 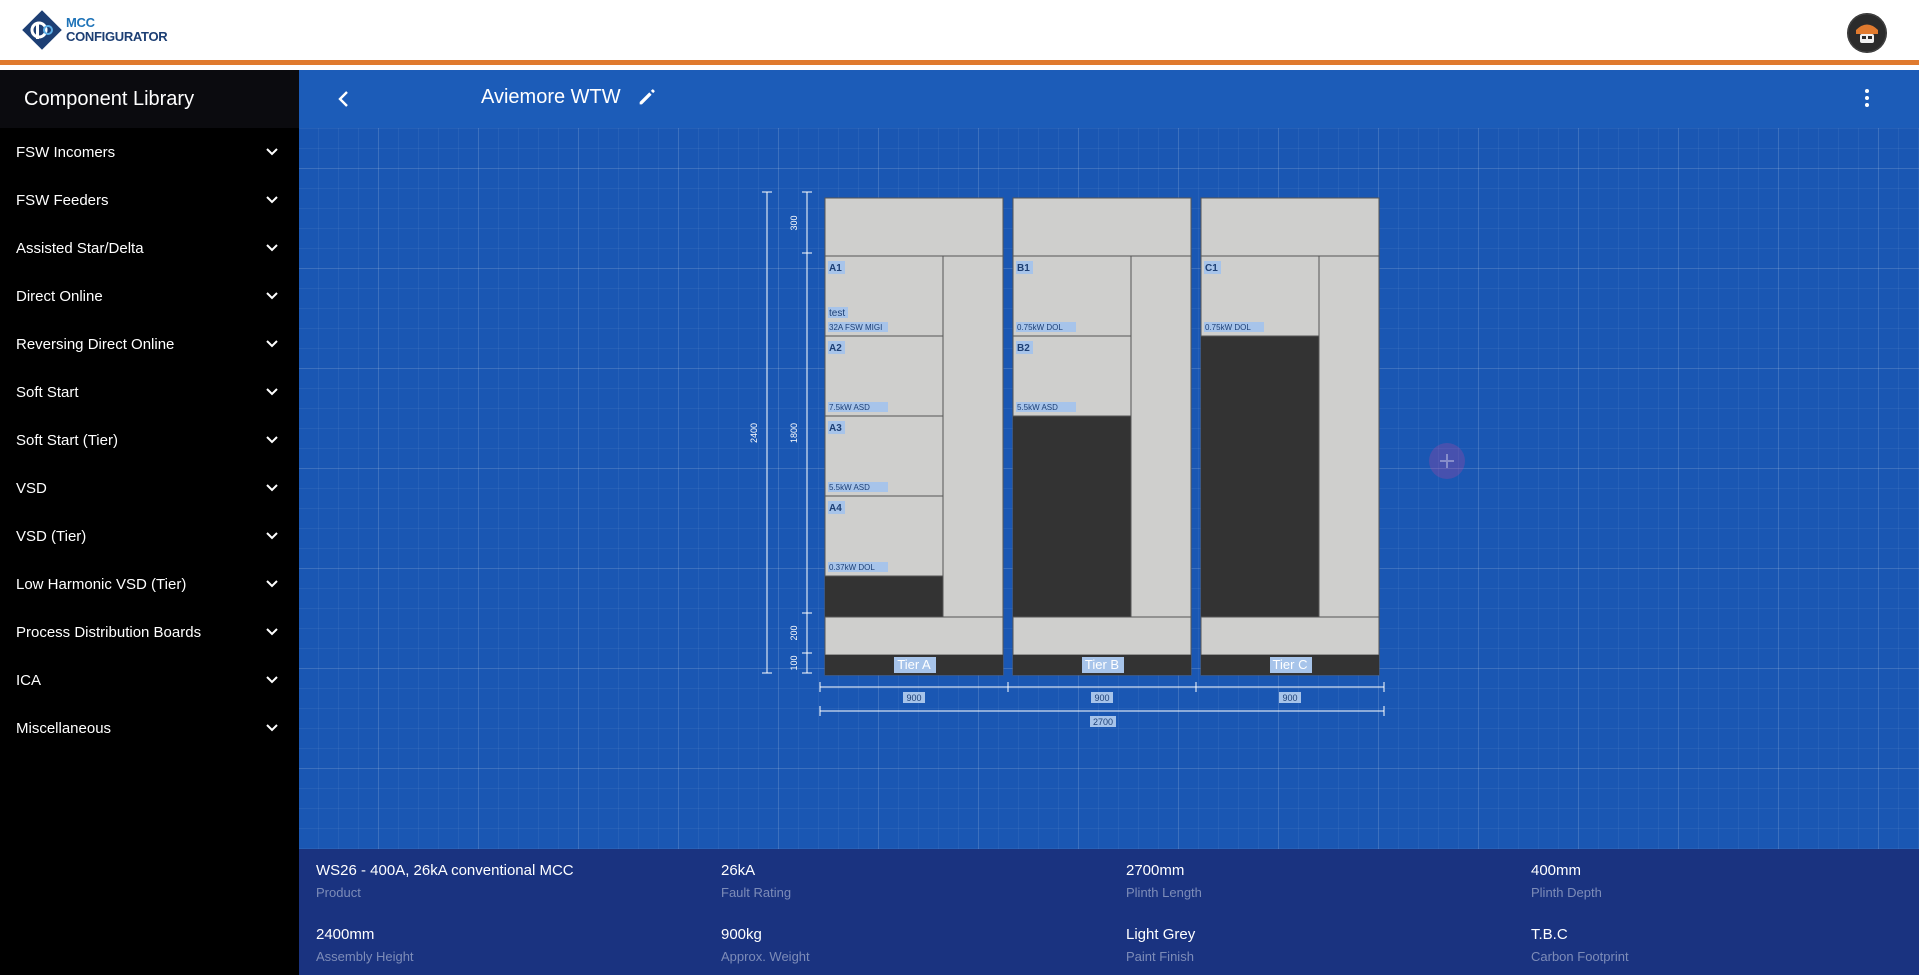 What do you see at coordinates (1260, 296) in the screenshot?
I see `unit-c1` at bounding box center [1260, 296].